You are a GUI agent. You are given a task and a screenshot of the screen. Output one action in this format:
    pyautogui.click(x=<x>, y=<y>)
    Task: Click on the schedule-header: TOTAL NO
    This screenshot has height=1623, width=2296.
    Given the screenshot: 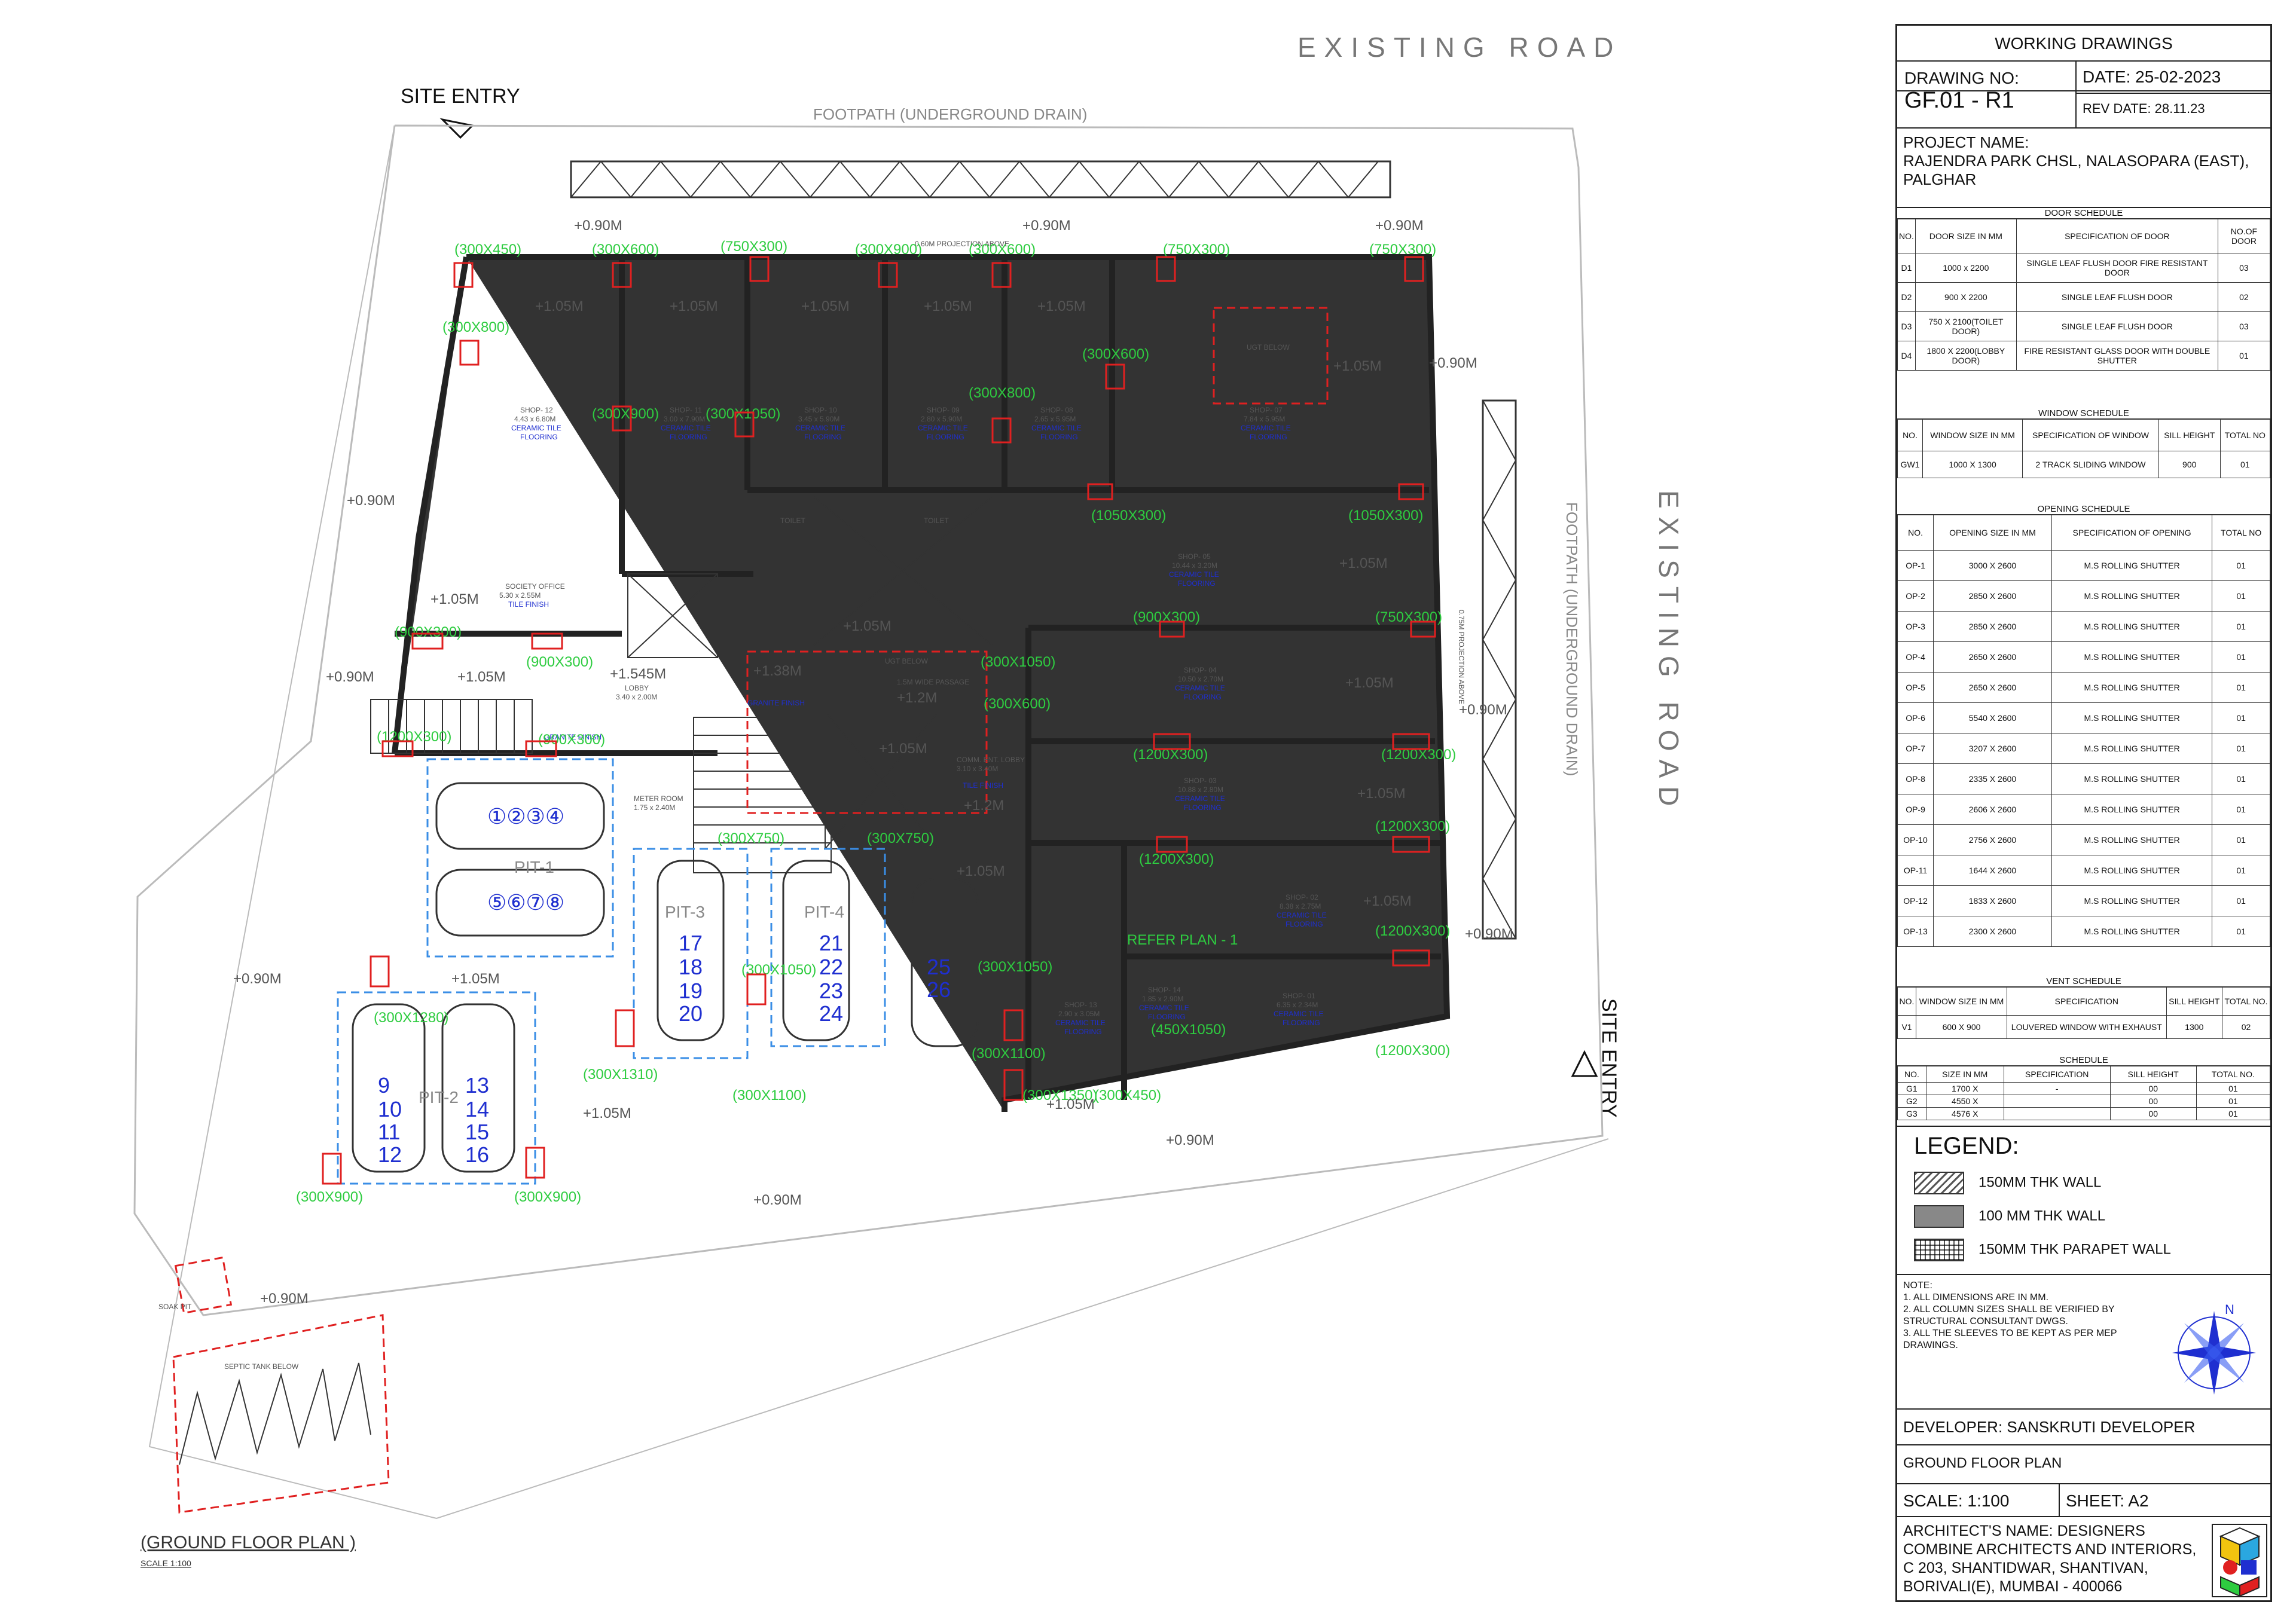 What is the action you would take?
    pyautogui.click(x=2245, y=435)
    